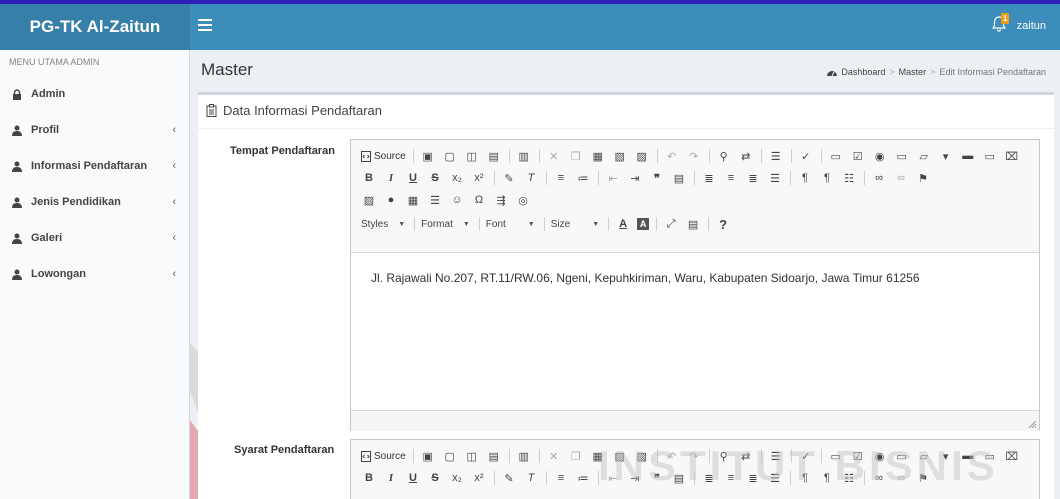 The image size is (1060, 499). What do you see at coordinates (880, 156) in the screenshot?
I see `radio-icon: ◉` at bounding box center [880, 156].